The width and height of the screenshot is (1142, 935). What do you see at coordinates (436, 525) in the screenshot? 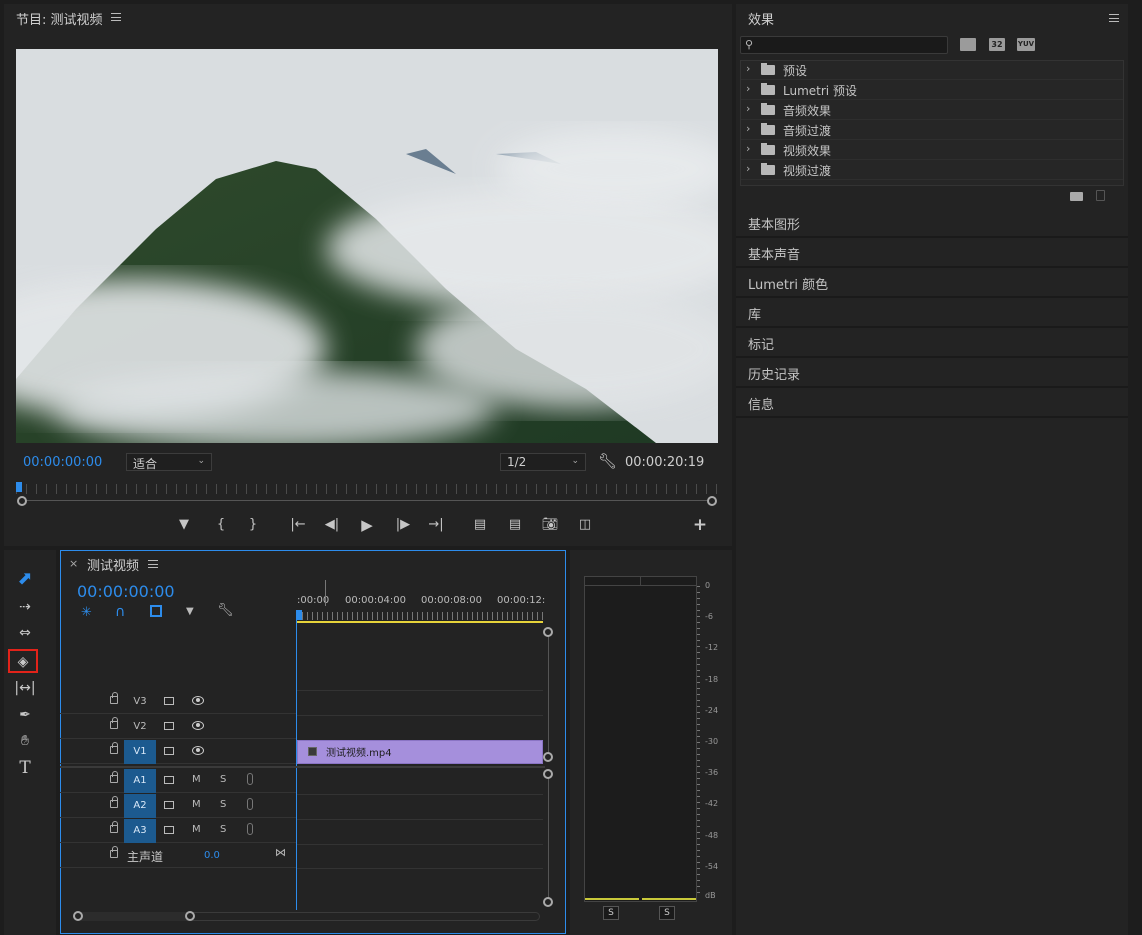
I see `go-to-out-icon: →|` at bounding box center [436, 525].